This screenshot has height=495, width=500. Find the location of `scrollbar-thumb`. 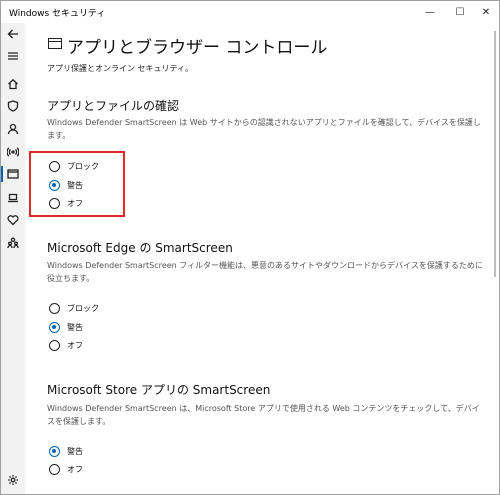

scrollbar-thumb is located at coordinates (495, 154).